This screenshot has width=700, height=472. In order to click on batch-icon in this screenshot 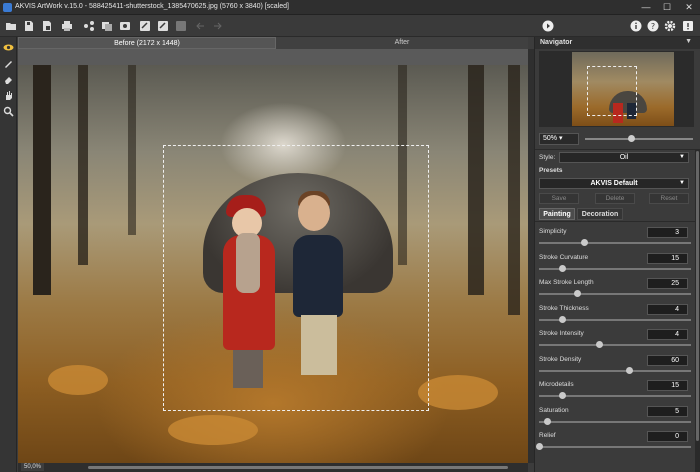, I will do `click(107, 26)`.